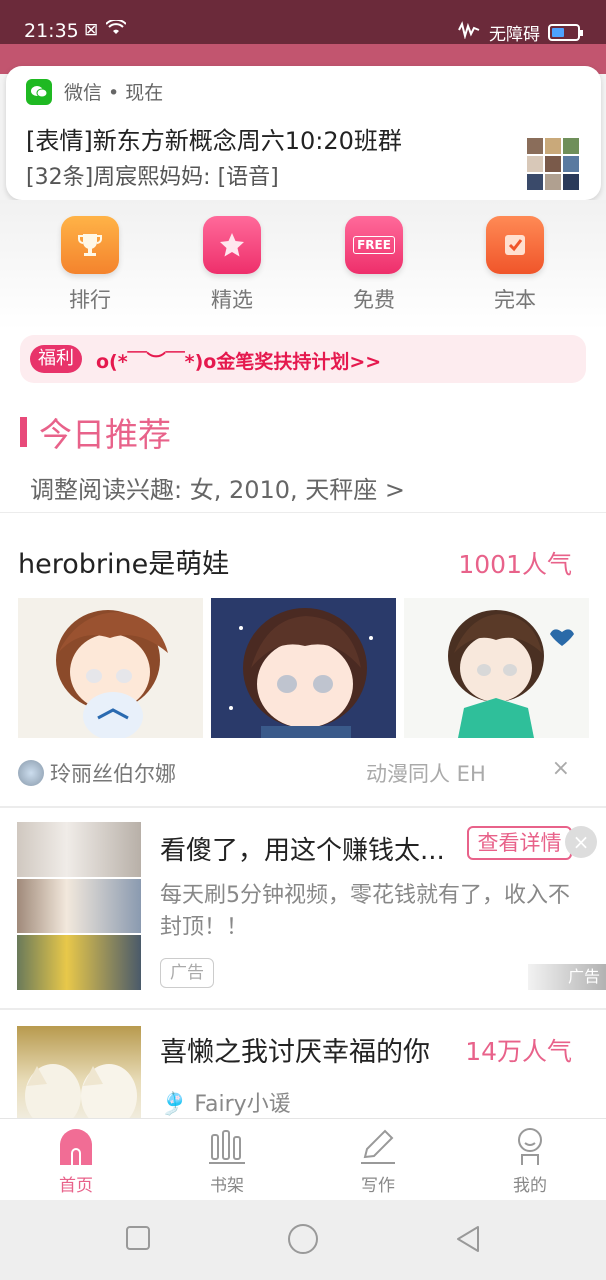  I want to click on accessibility-label: 无障碍, so click(514, 35).